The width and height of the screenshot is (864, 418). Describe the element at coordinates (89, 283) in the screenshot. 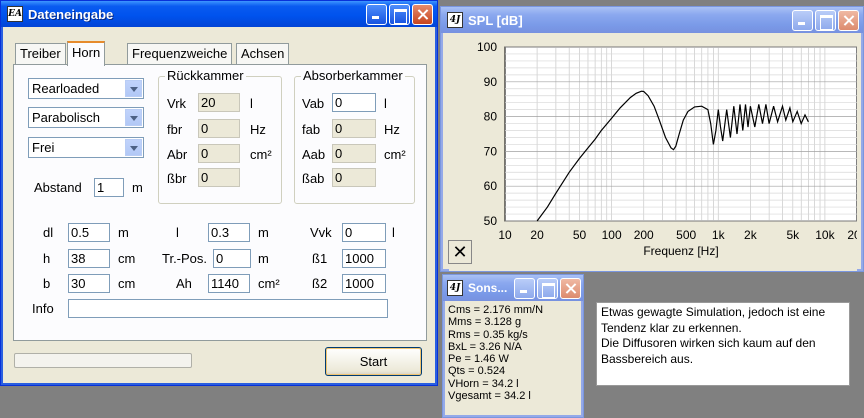

I see `b-input: 30` at that location.